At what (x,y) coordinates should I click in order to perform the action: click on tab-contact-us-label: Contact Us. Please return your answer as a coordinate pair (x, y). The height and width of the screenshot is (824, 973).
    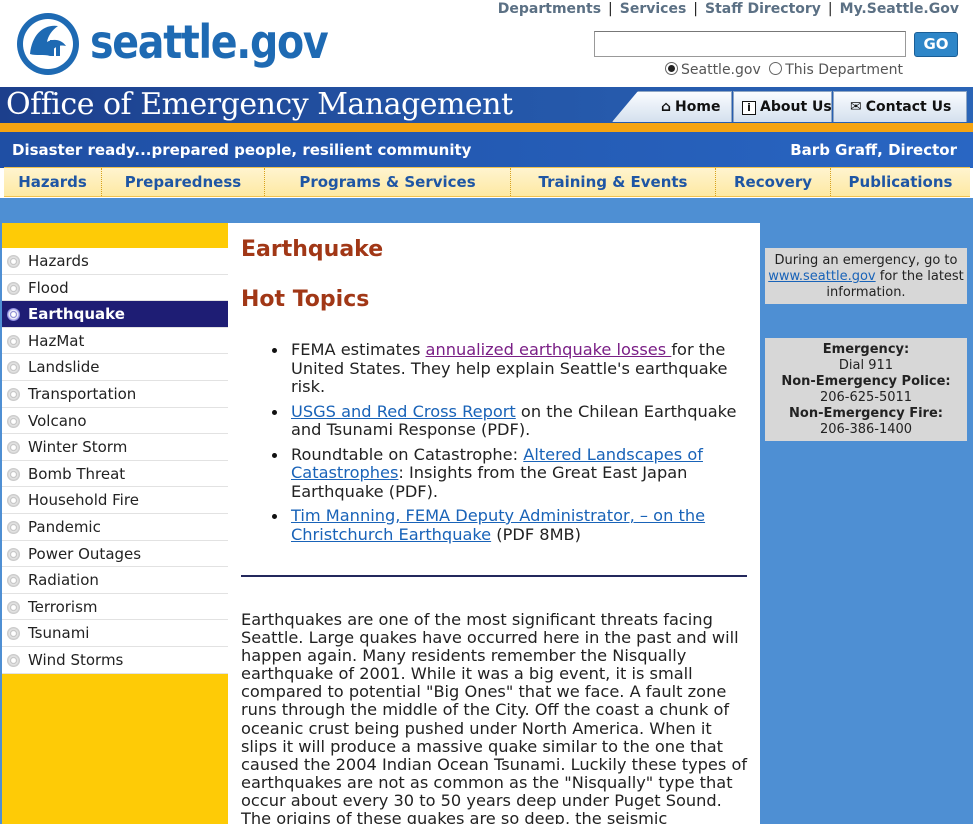
    Looking at the image, I should click on (908, 107).